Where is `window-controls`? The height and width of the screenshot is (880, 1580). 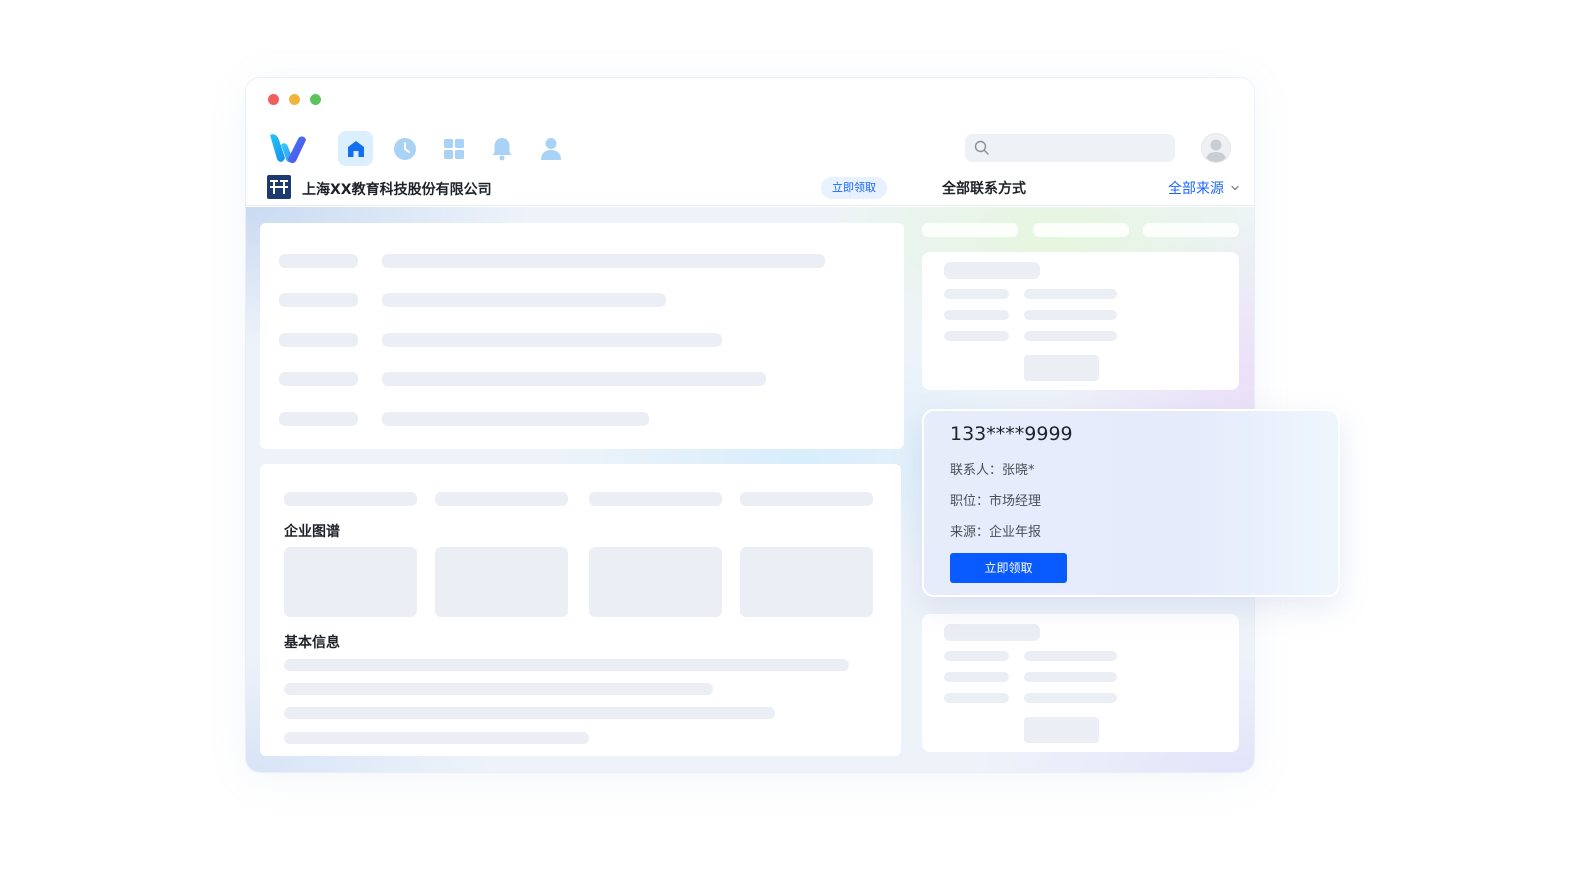 window-controls is located at coordinates (294, 99).